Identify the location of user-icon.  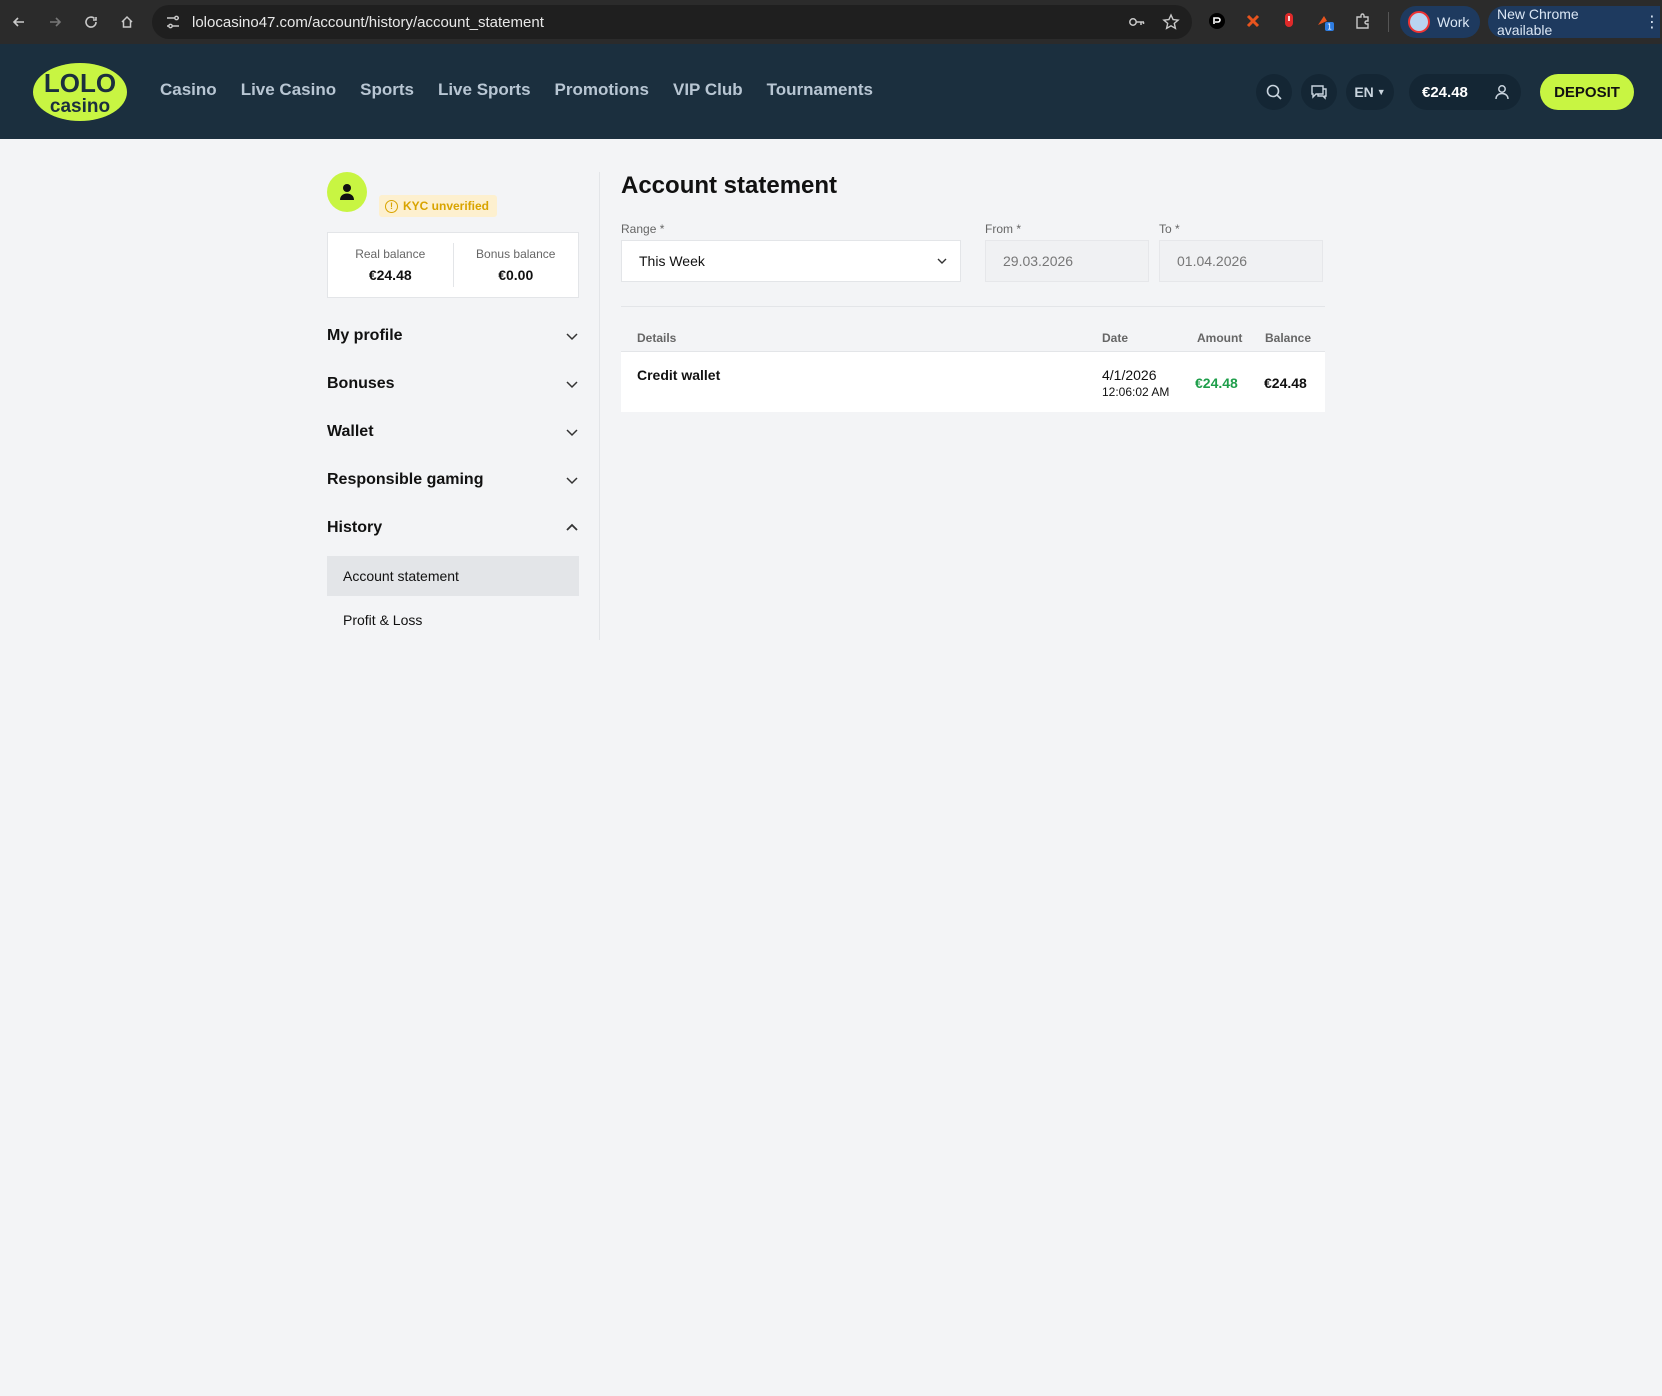
(1502, 92).